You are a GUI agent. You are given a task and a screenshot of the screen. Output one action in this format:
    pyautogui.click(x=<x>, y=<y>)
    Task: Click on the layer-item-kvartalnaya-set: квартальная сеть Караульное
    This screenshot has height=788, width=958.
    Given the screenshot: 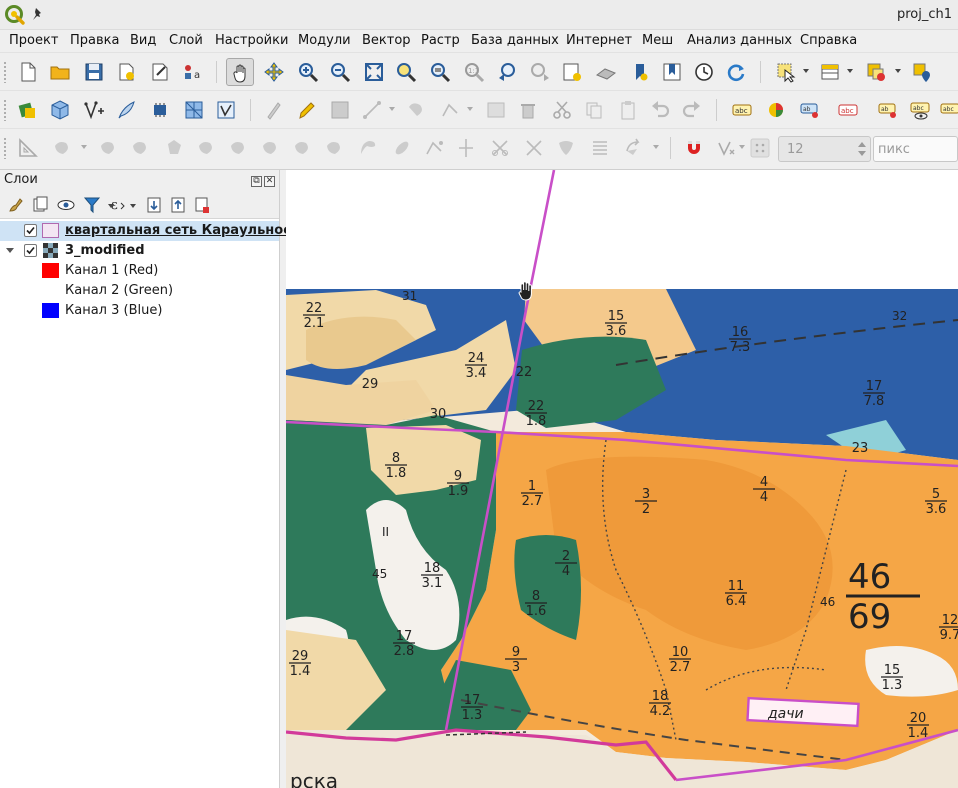 What is the action you would take?
    pyautogui.click(x=146, y=231)
    